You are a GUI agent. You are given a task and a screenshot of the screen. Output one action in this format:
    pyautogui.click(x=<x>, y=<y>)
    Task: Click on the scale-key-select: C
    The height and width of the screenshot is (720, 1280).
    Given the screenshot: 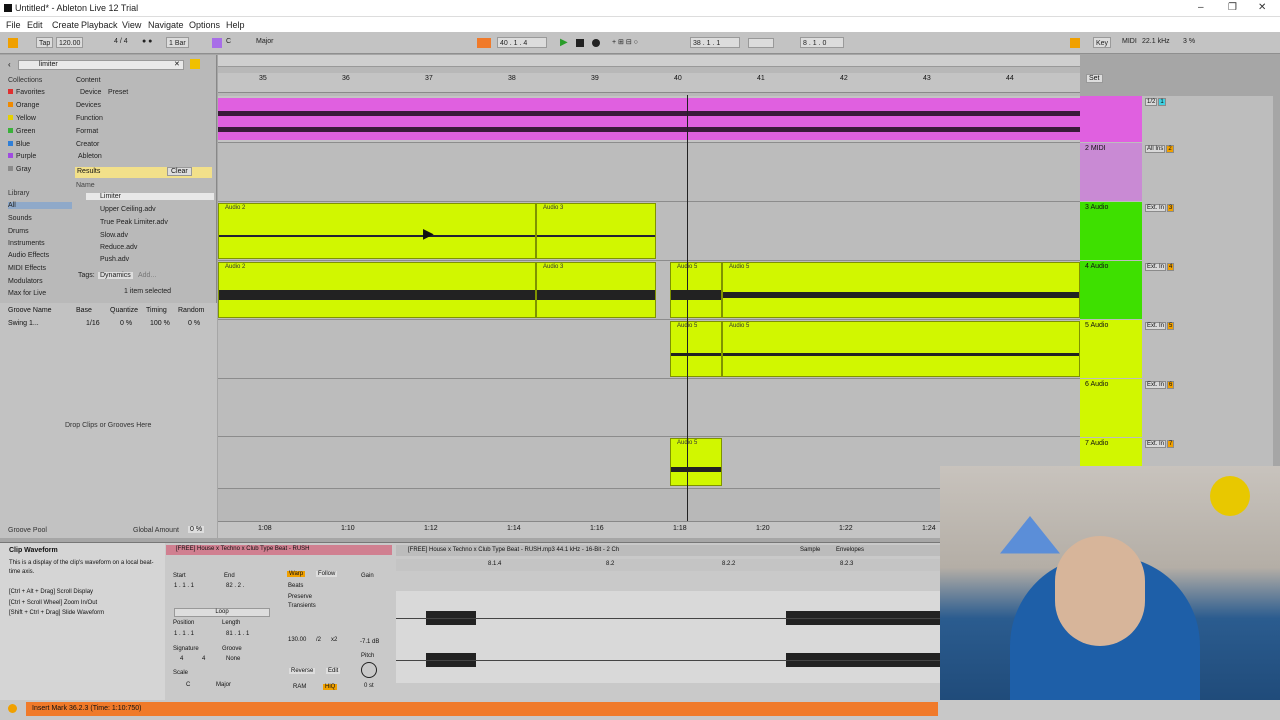 What is the action you would take?
    pyautogui.click(x=188, y=685)
    